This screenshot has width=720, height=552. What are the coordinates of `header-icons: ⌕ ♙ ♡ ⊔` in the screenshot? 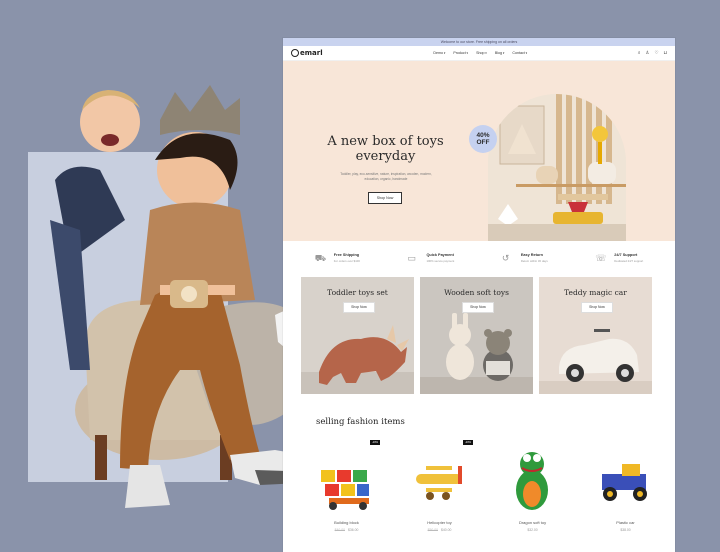 It's located at (652, 53).